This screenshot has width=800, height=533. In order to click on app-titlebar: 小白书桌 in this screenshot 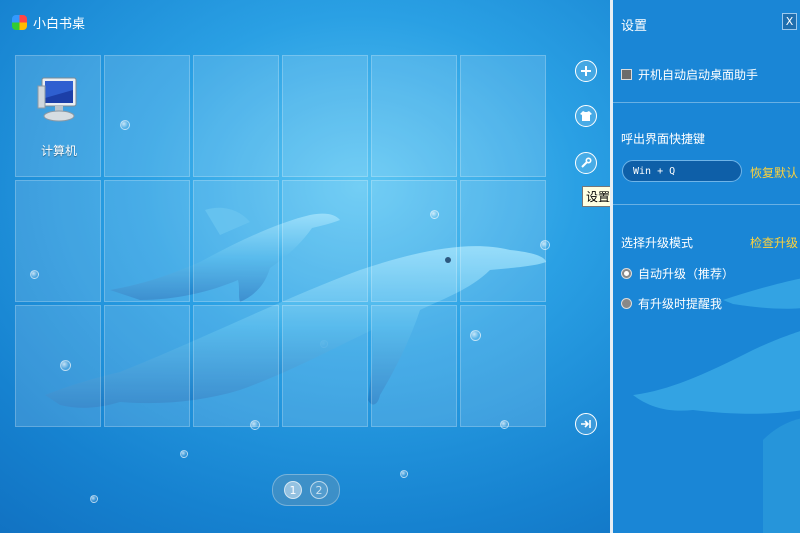, I will do `click(48, 22)`.